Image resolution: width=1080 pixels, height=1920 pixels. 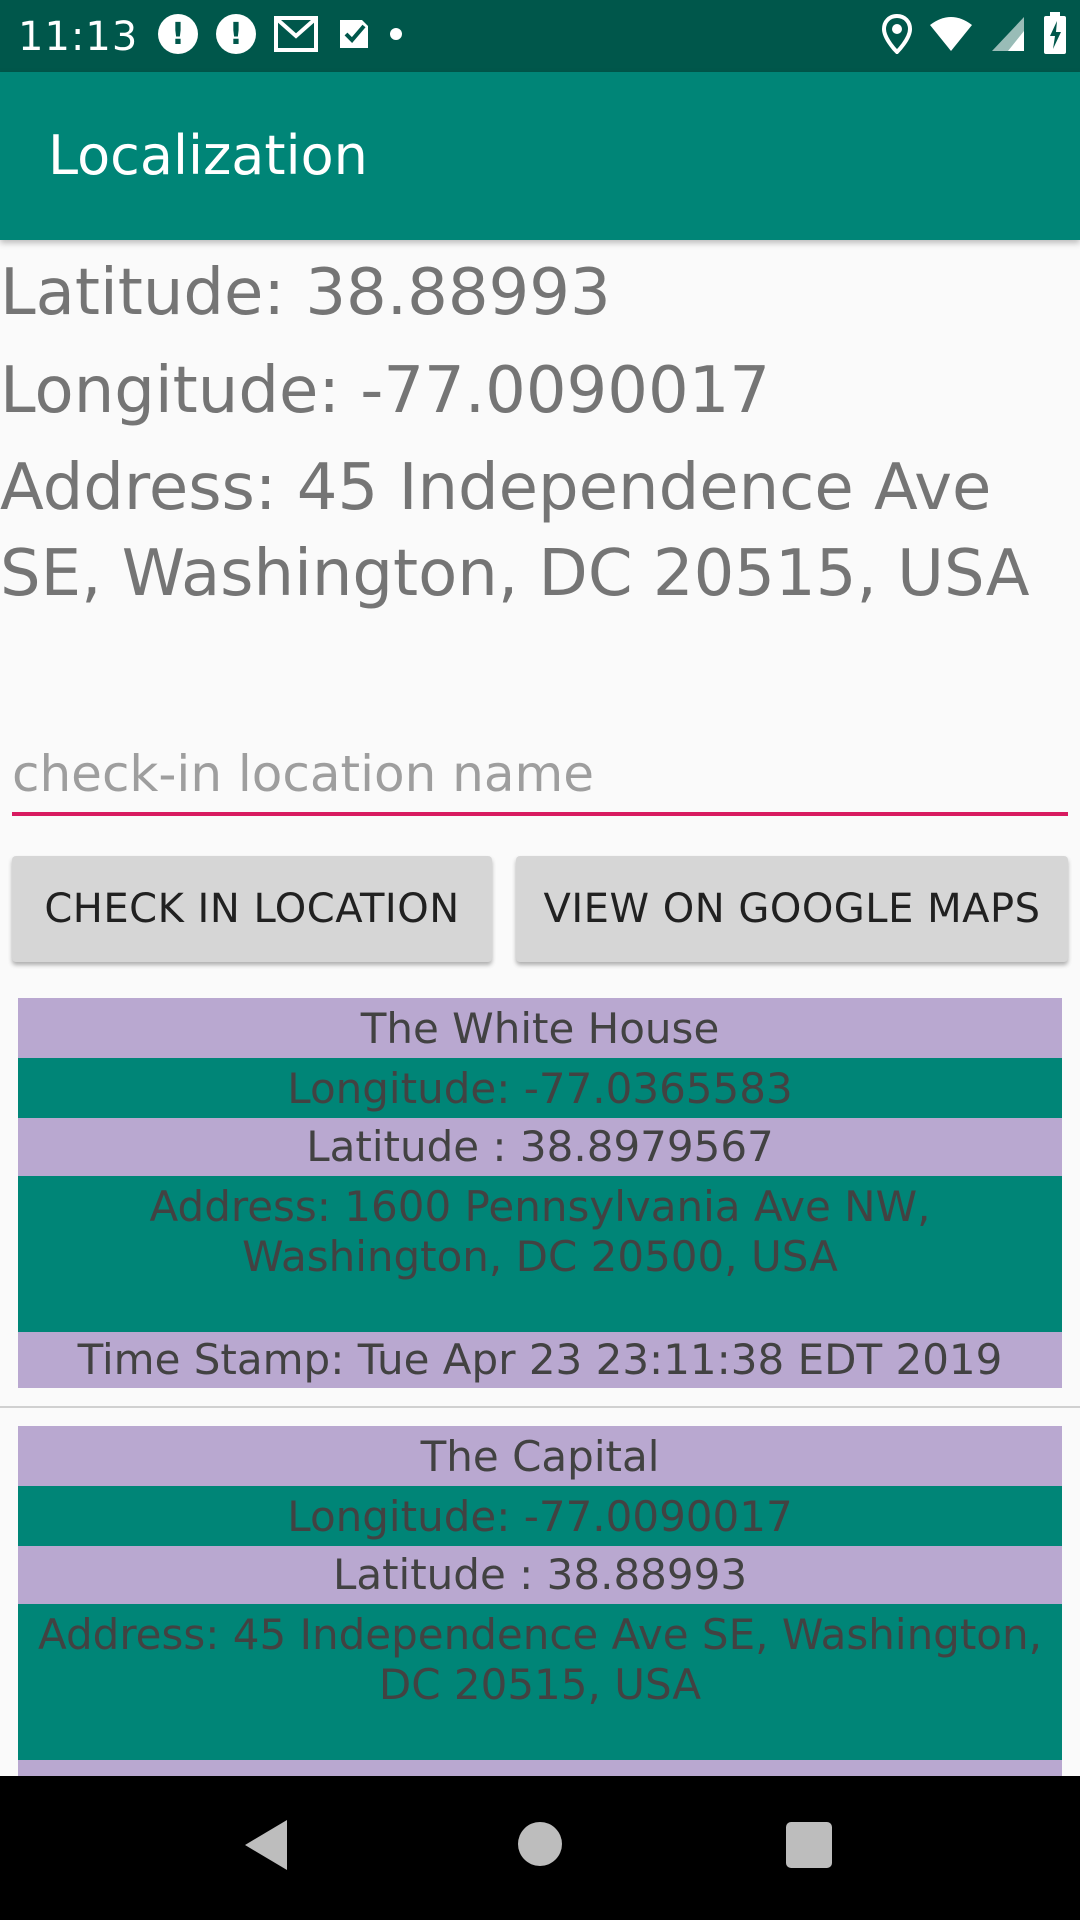 I want to click on list-divider, so click(x=540, y=1407).